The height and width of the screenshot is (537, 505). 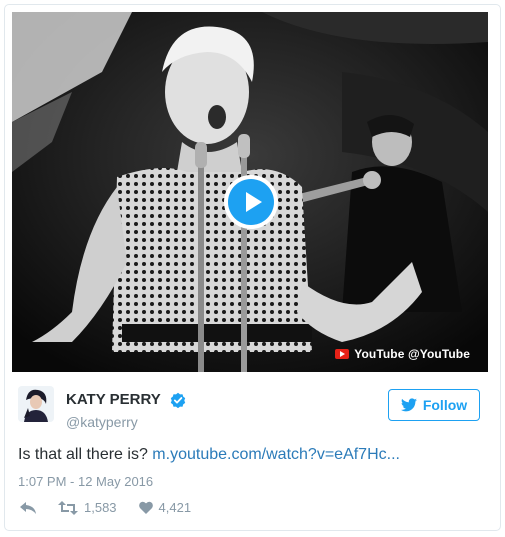 What do you see at coordinates (126, 422) in the screenshot?
I see `author-handle: @katyperry` at bounding box center [126, 422].